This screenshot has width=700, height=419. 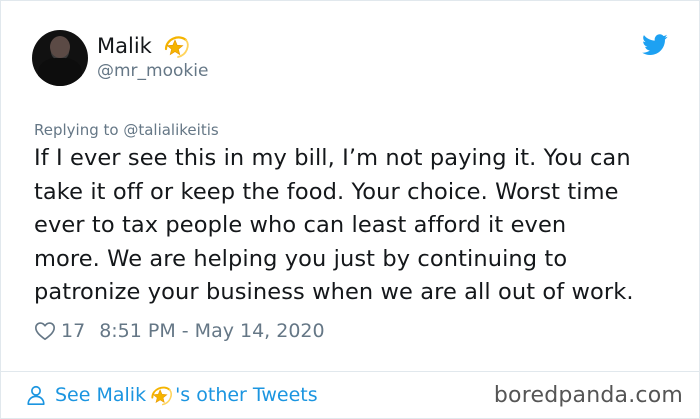 I want to click on person-outline-icon, so click(x=36, y=395).